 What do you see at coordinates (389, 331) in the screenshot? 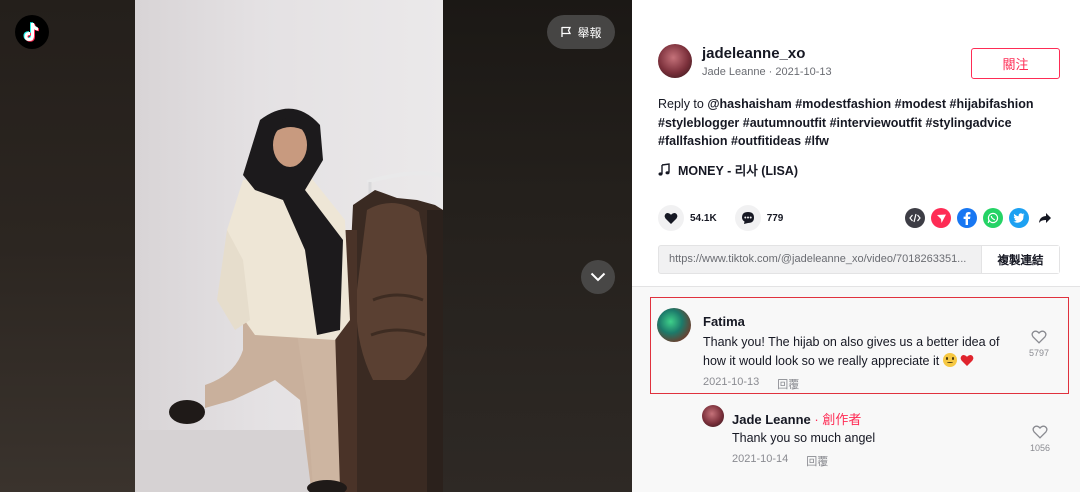
I see `clothing-rack` at bounding box center [389, 331].